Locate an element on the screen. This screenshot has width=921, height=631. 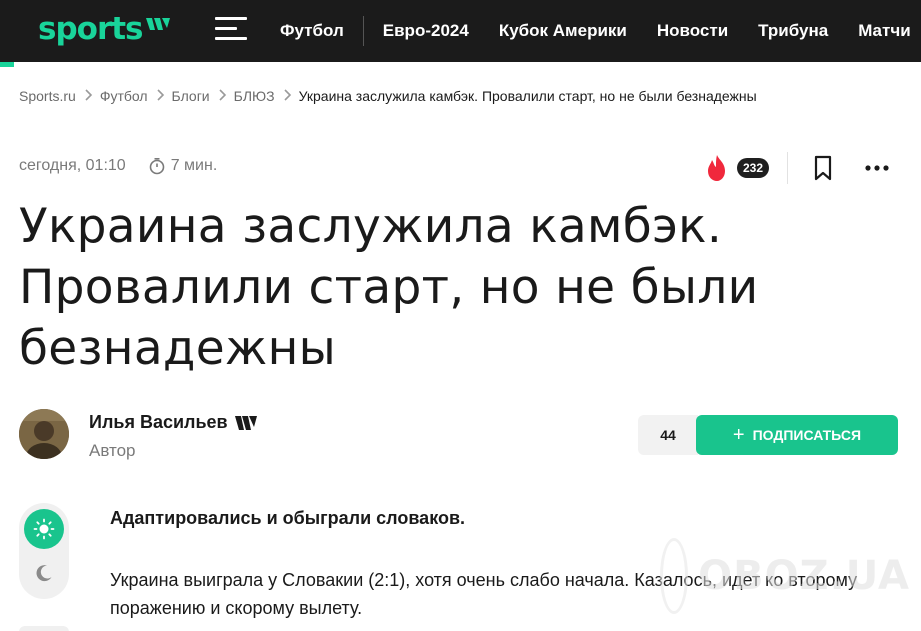
nav-item-tribuna: Трибуна is located at coordinates (793, 31).